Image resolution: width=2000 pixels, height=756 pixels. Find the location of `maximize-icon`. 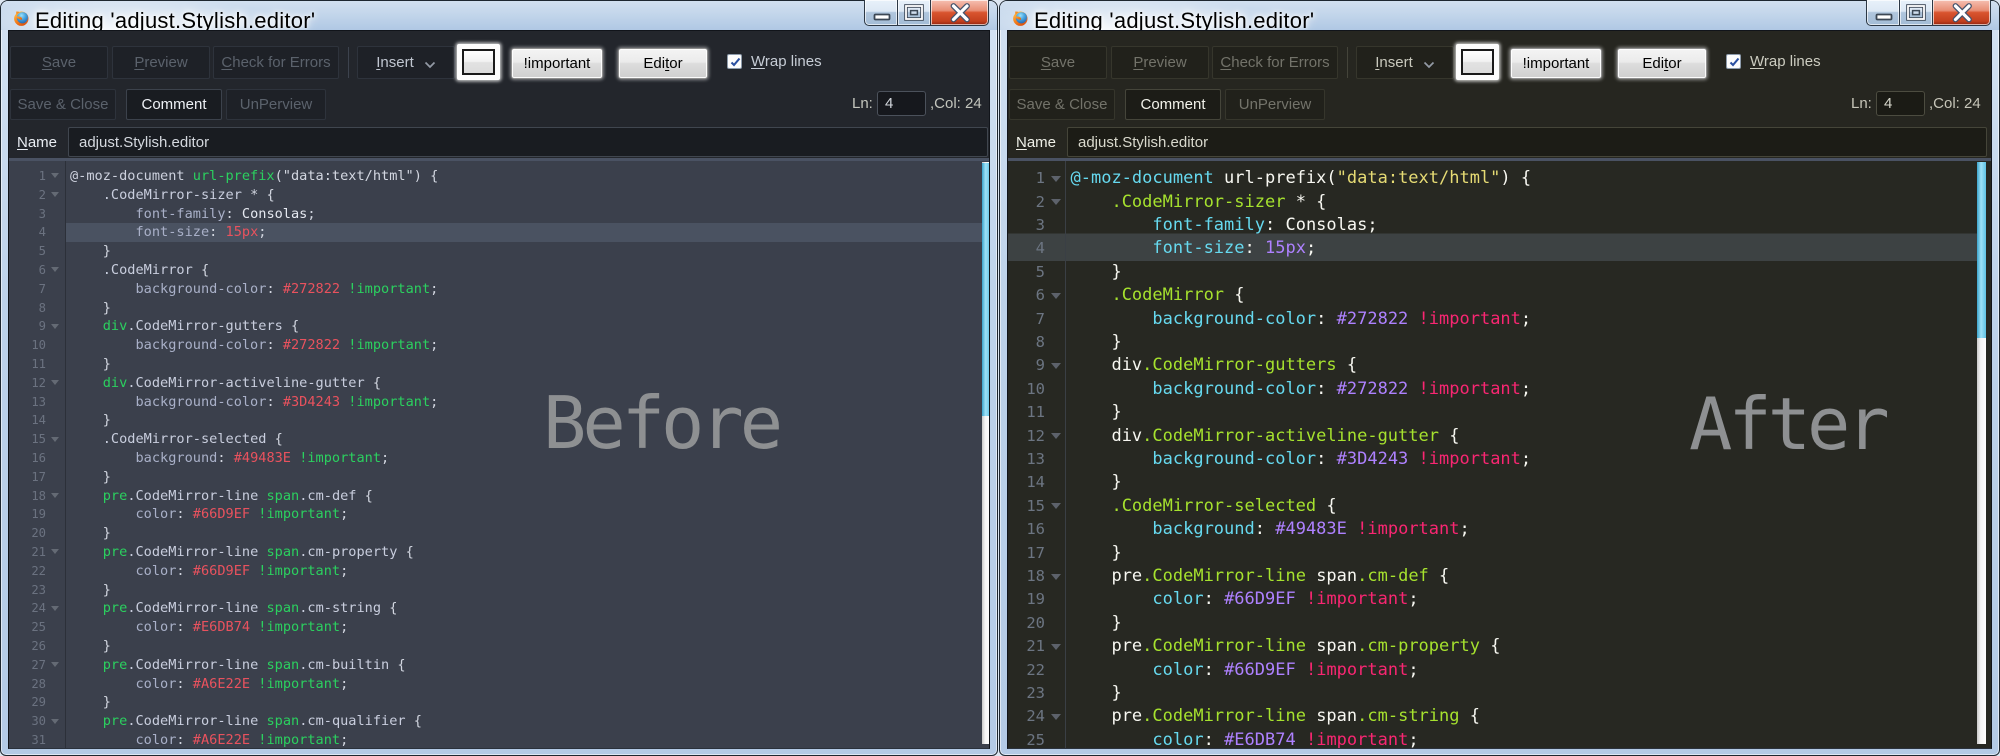

maximize-icon is located at coordinates (1916, 12).